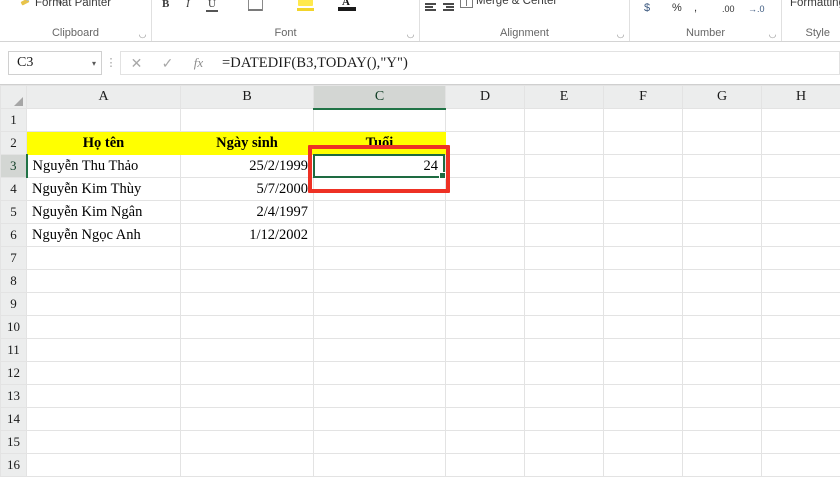 This screenshot has width=840, height=501. Describe the element at coordinates (212, 5) in the screenshot. I see `underline-icon: U` at that location.